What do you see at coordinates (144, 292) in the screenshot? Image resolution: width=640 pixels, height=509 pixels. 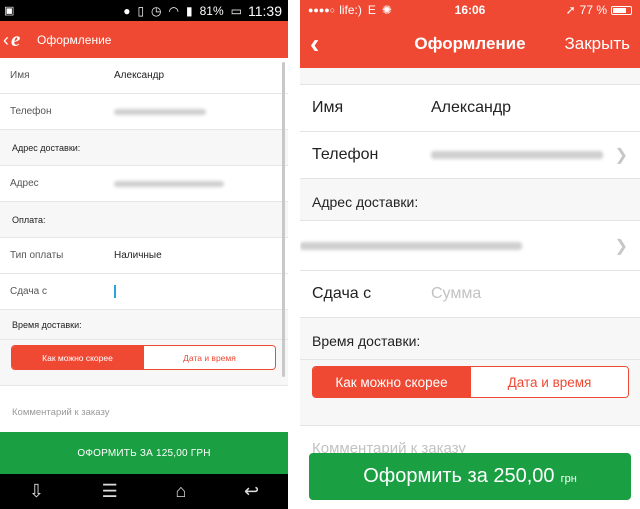 I see `change-row: Сдача с` at bounding box center [144, 292].